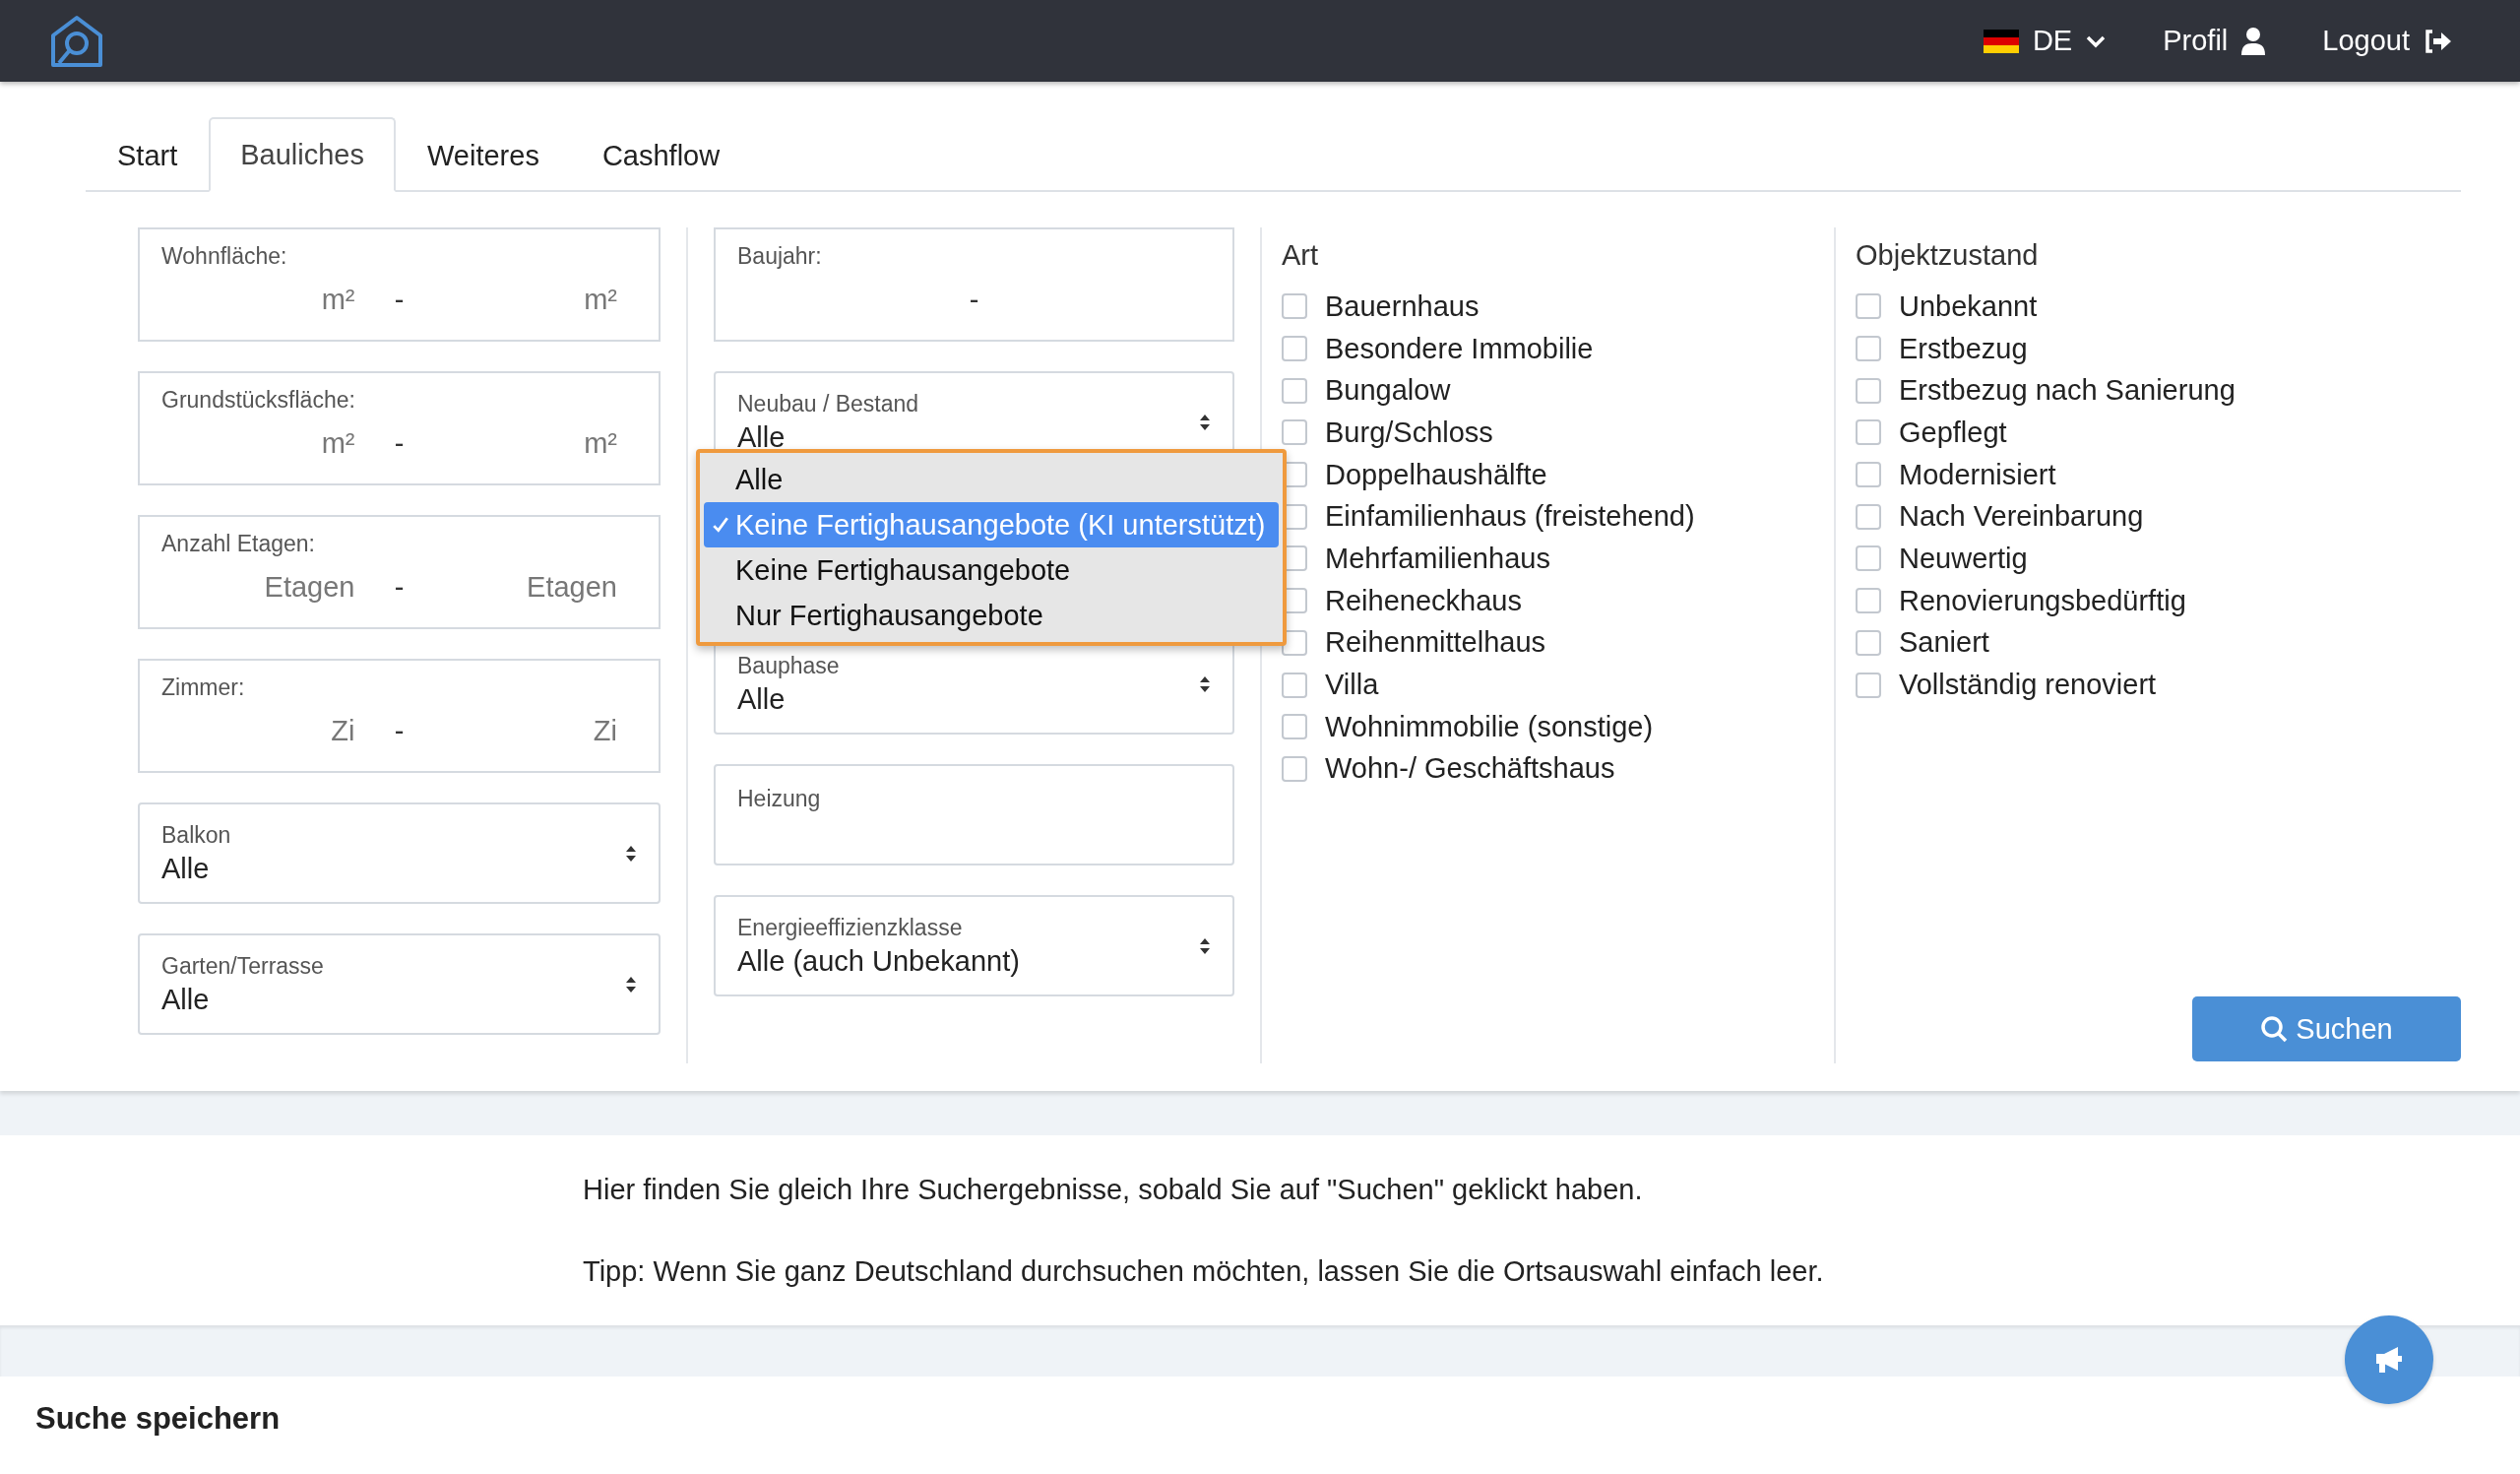 This screenshot has width=2520, height=1474. Describe the element at coordinates (148, 155) in the screenshot. I see `tab: Start` at that location.